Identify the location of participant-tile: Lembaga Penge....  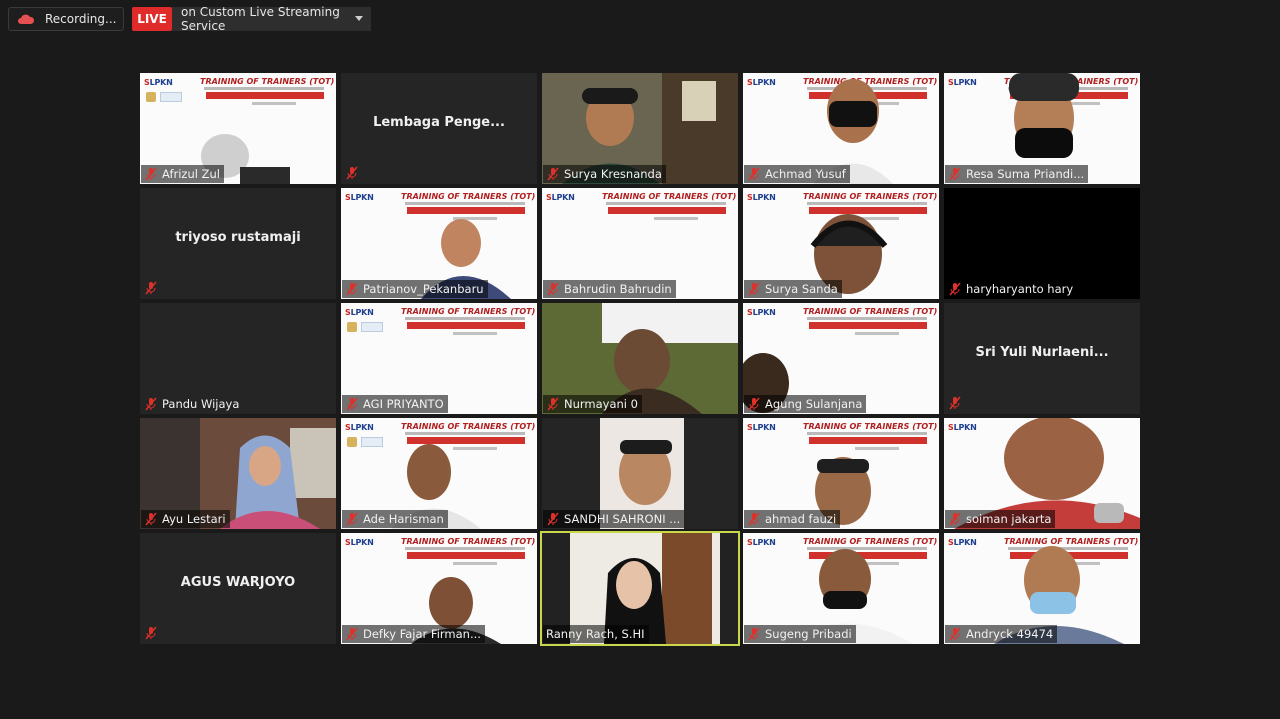
(439, 128).